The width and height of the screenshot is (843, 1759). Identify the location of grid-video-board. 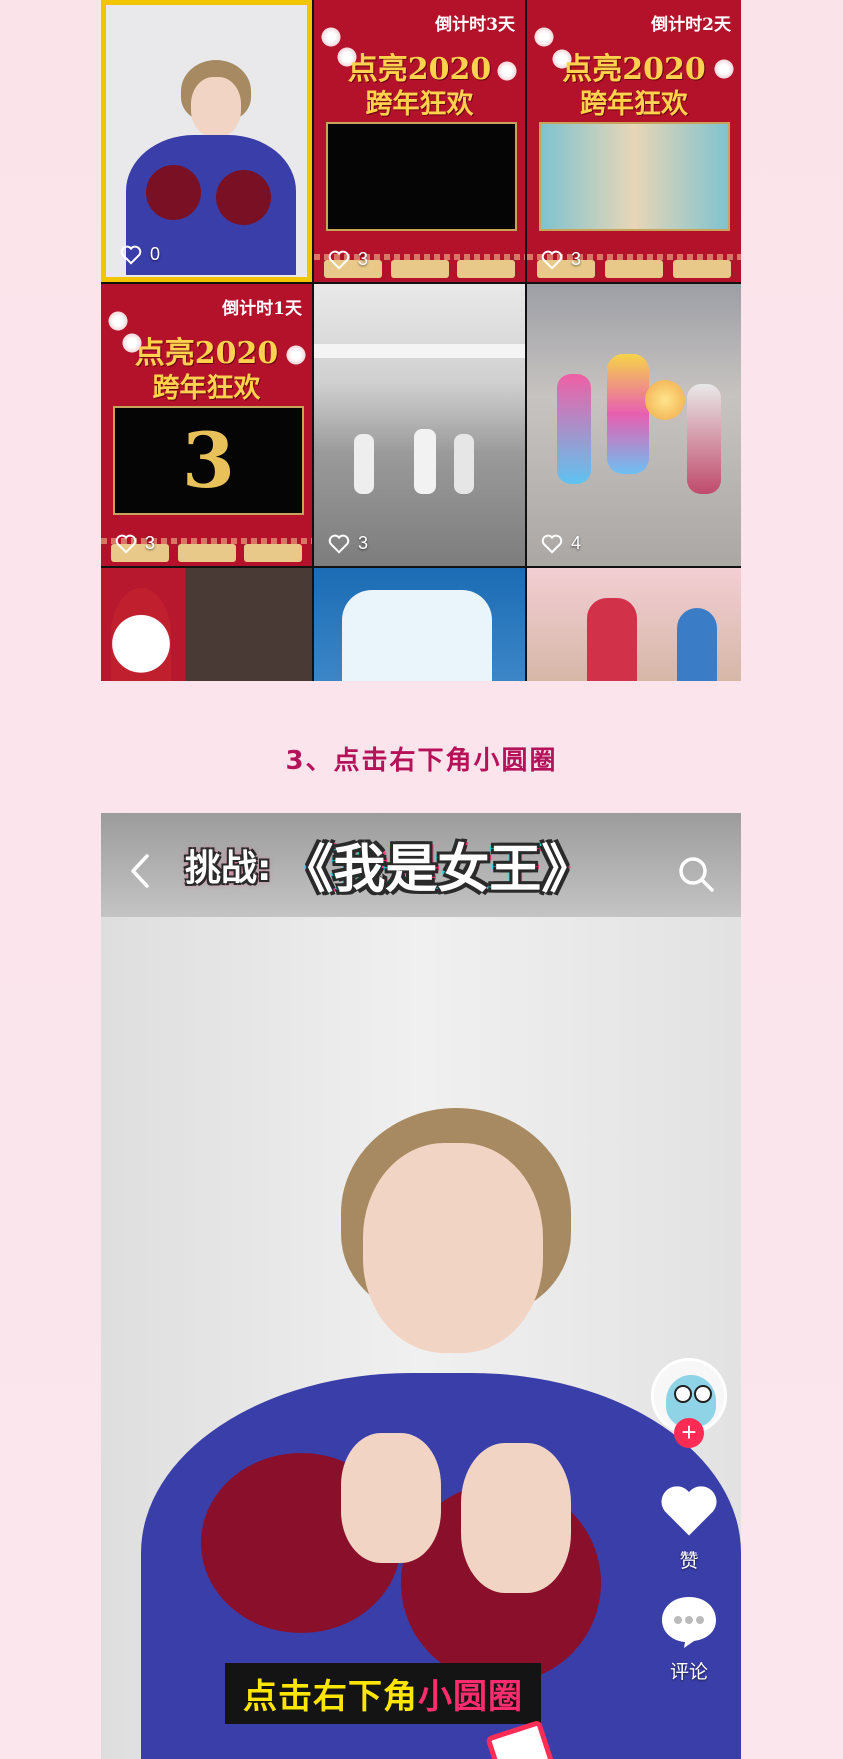
(419, 624).